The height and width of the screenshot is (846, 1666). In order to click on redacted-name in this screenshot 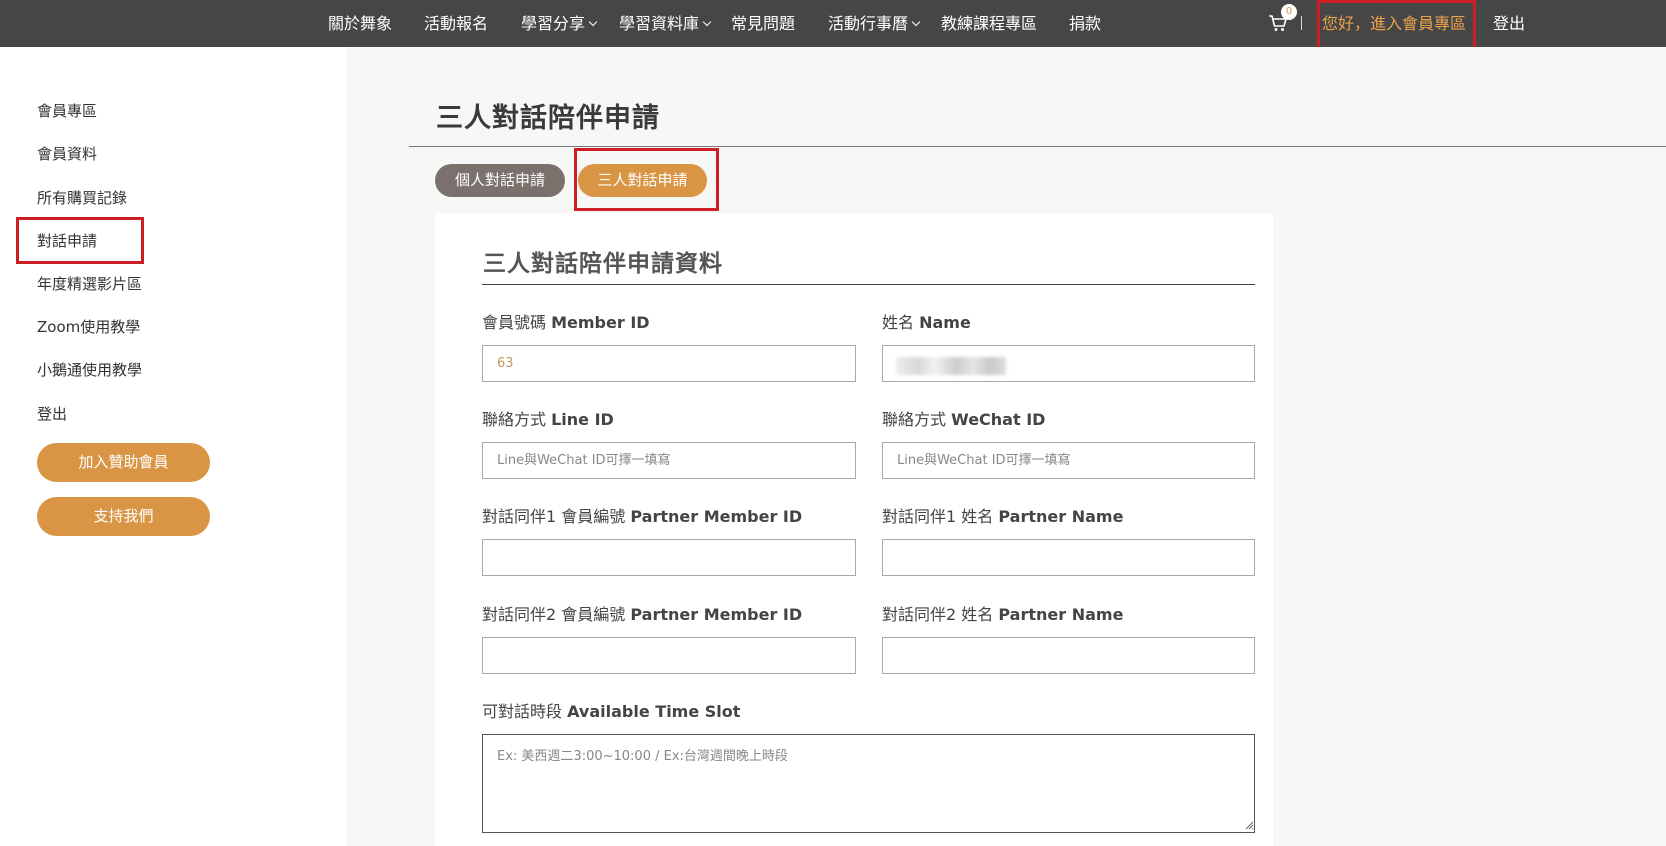, I will do `click(951, 366)`.